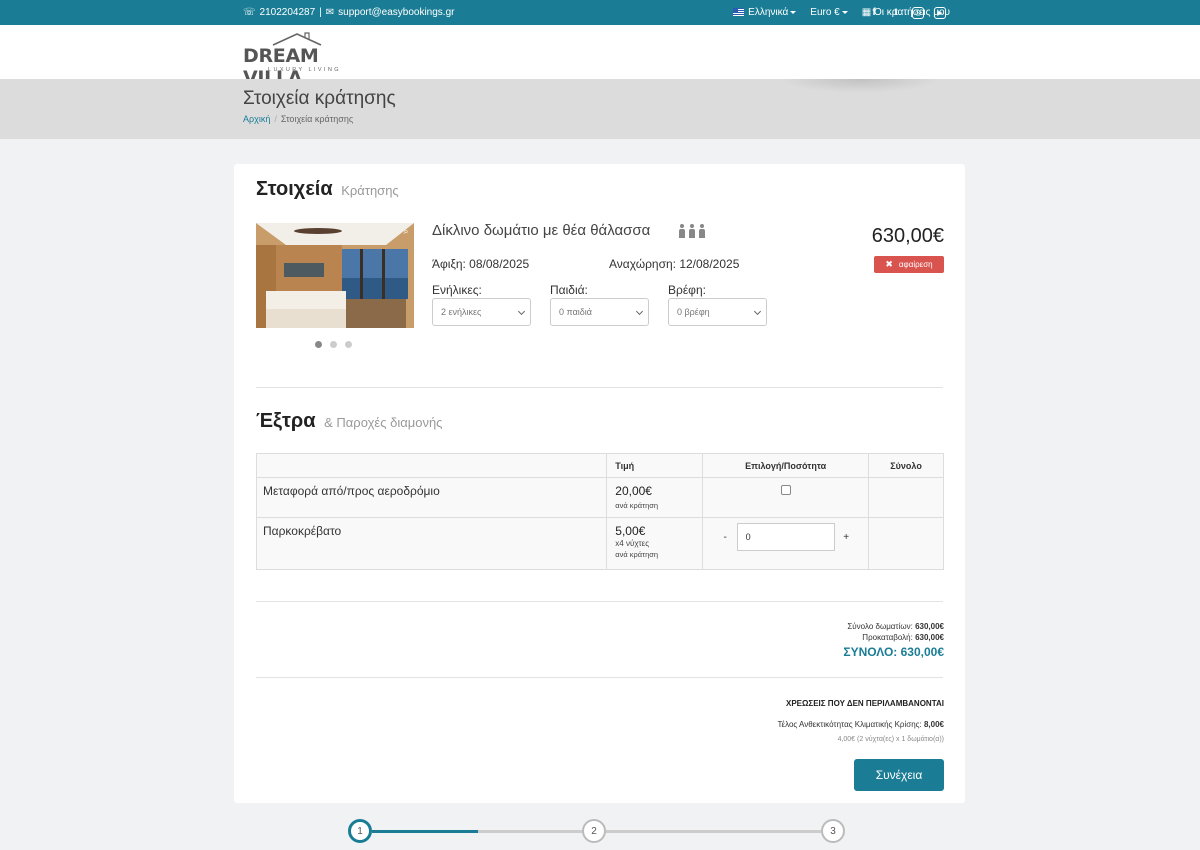  I want to click on children-label: Παιδιά:, so click(569, 290).